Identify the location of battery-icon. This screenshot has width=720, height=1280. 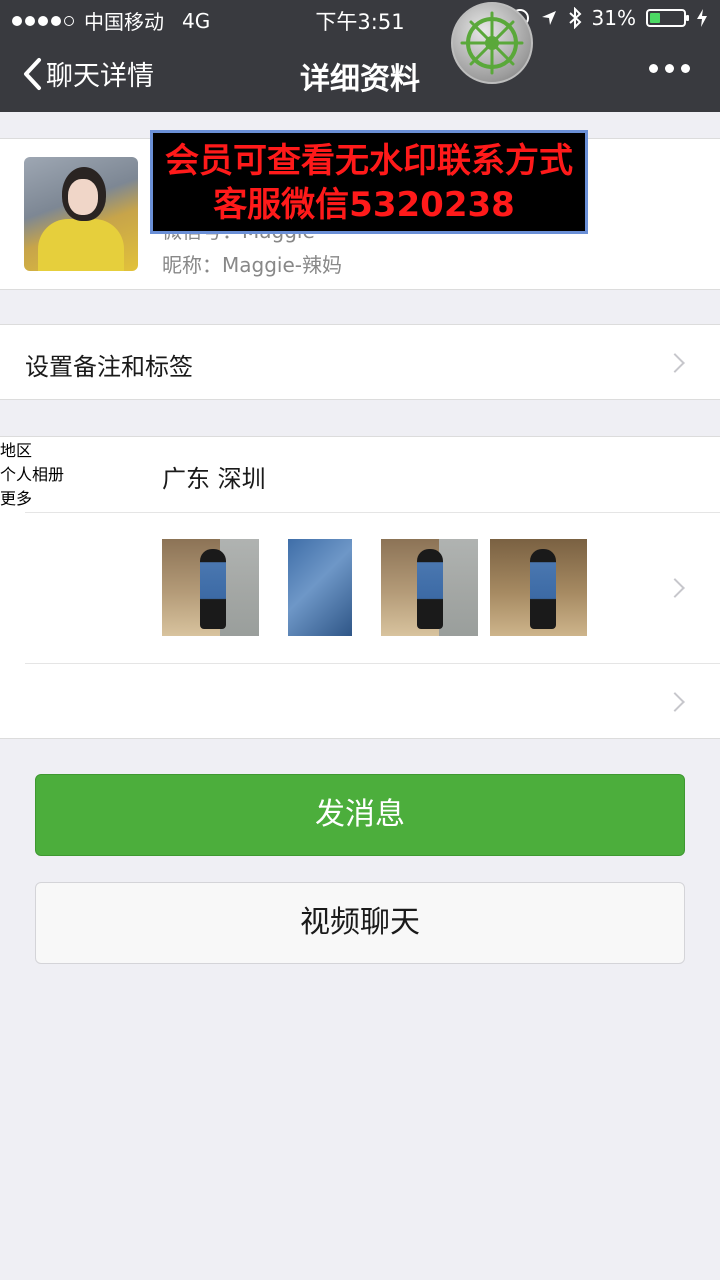
(667, 18).